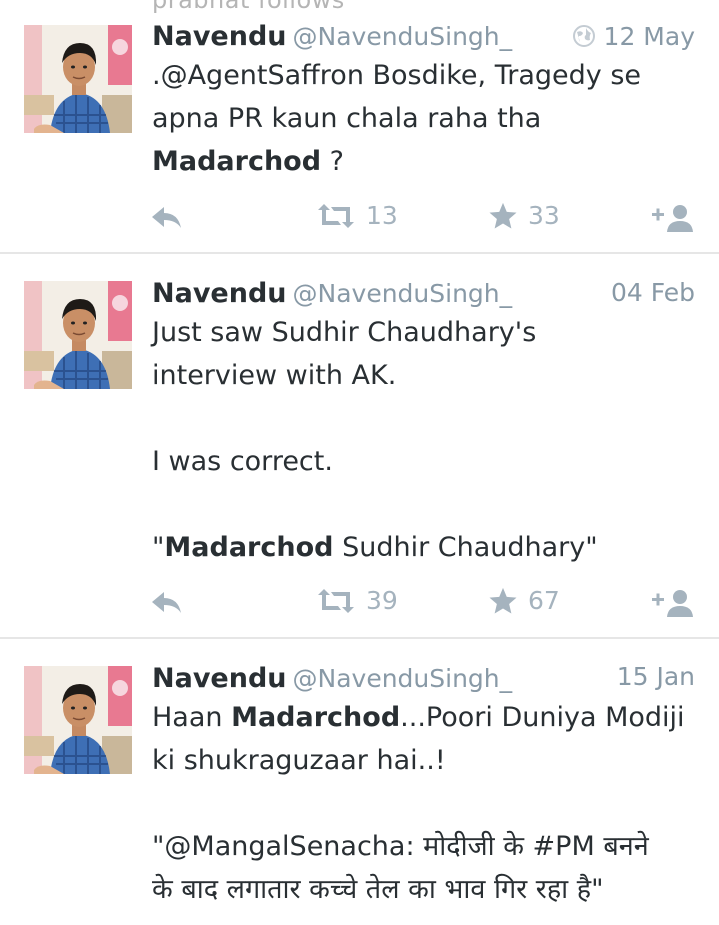 This screenshot has width=719, height=925. I want to click on tweet-actions: 39 67, so click(359, 600).